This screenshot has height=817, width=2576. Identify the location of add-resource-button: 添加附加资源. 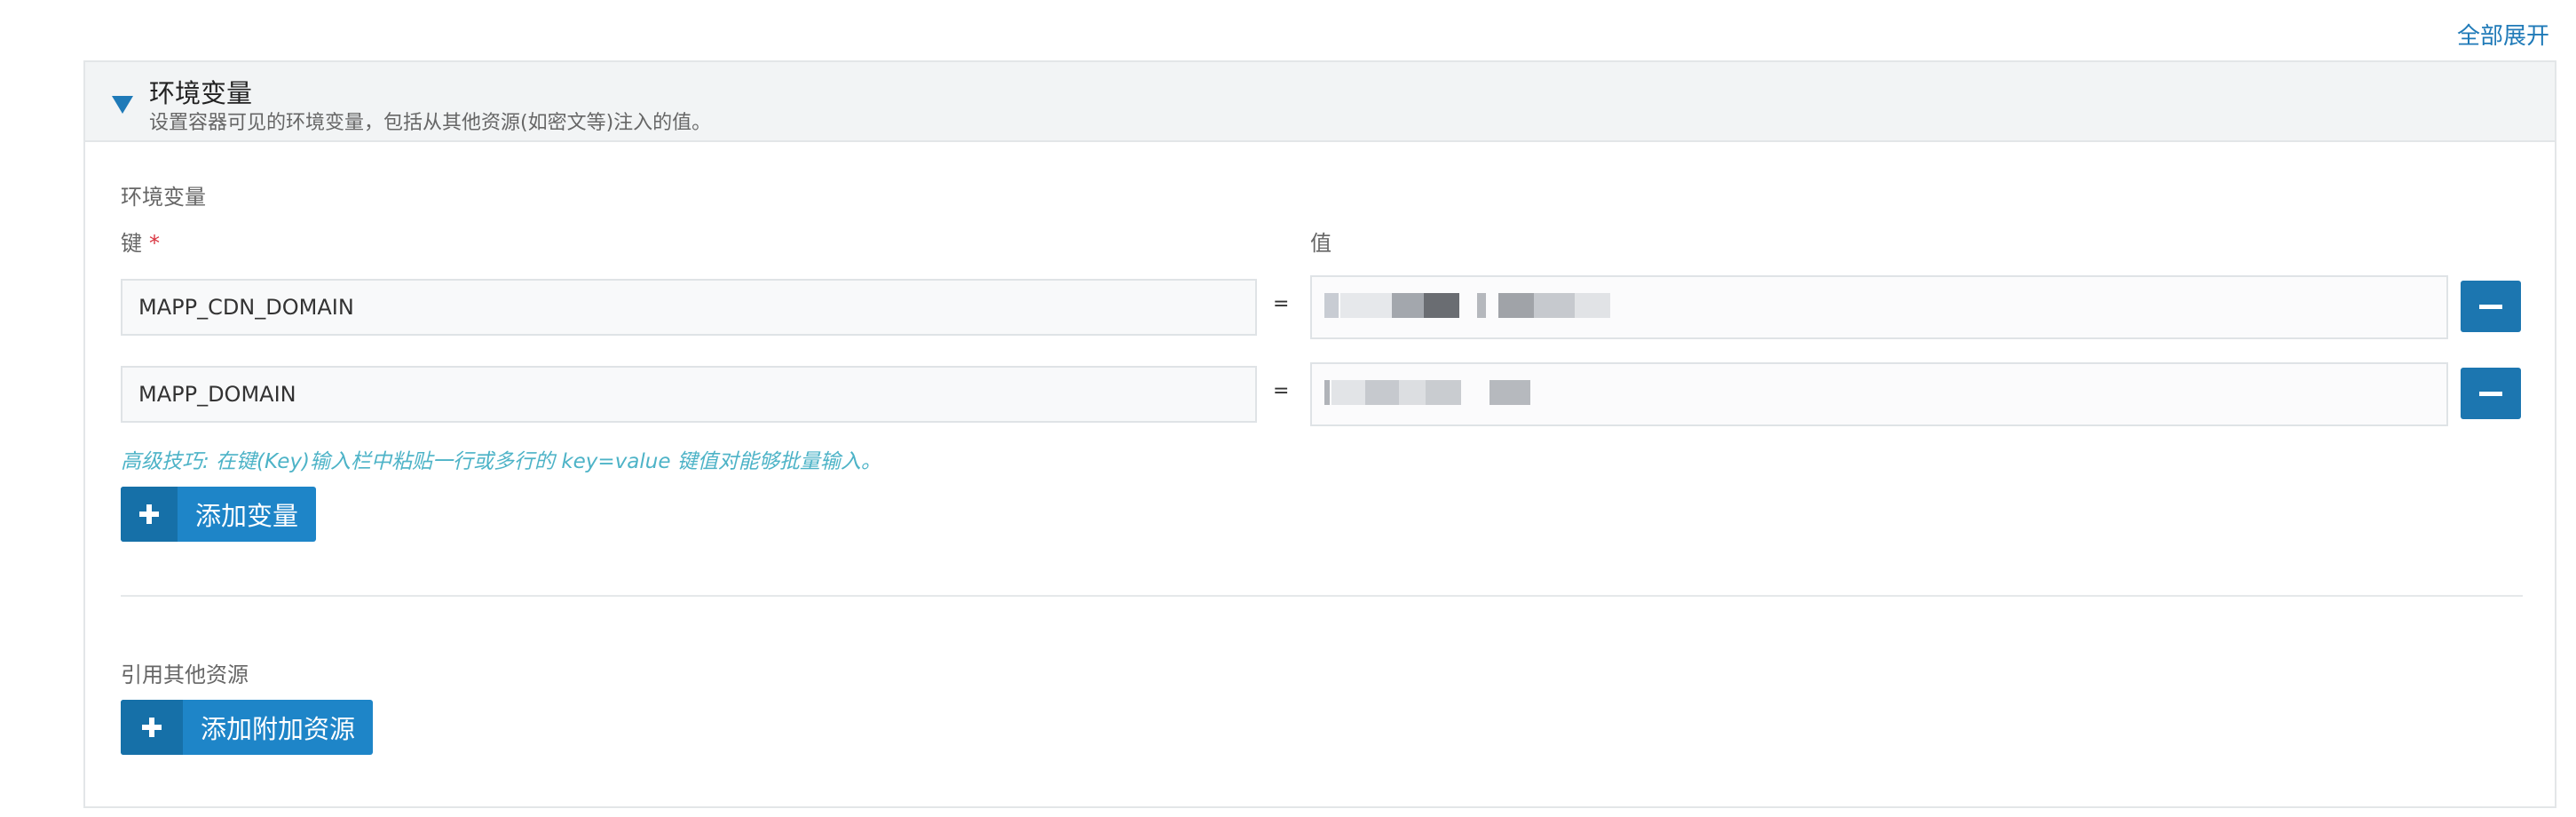
(247, 728).